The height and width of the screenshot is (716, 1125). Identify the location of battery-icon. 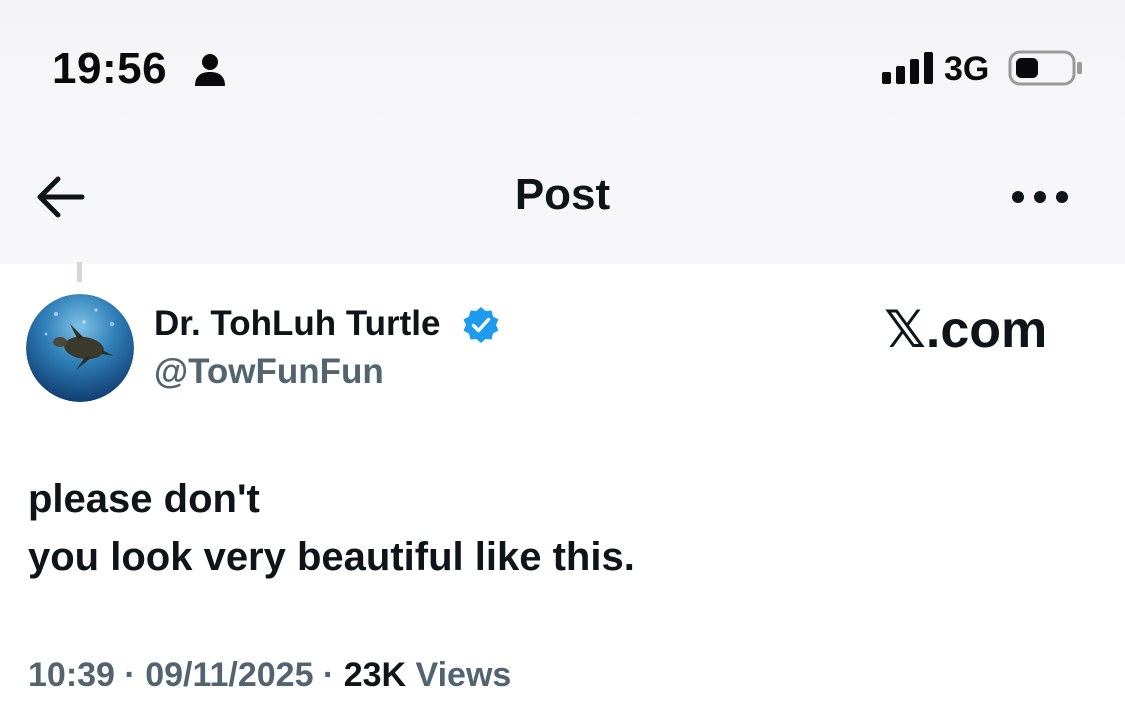
(1045, 68).